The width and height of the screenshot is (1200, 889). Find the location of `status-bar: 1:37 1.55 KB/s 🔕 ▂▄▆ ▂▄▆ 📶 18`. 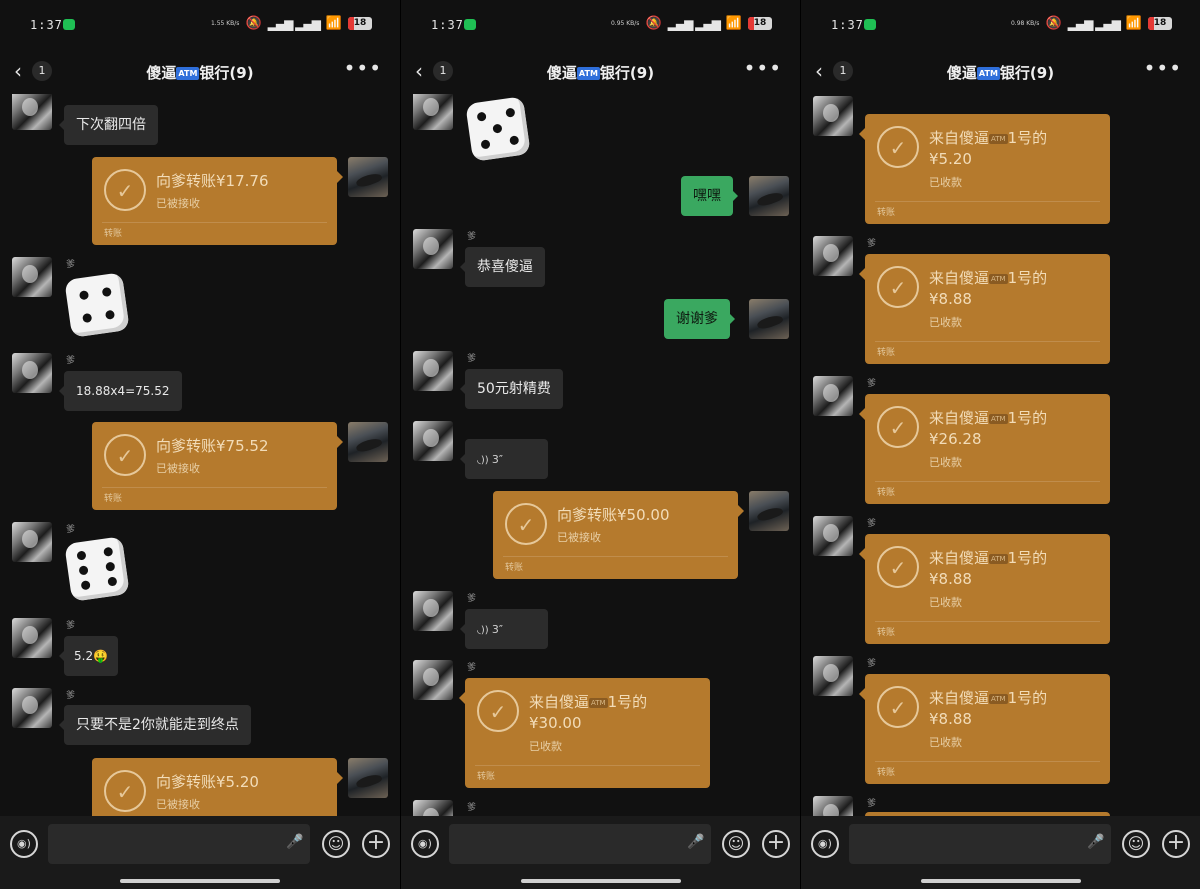

status-bar: 1:37 1.55 KB/s 🔕 ▂▄▆ ▂▄▆ 📶 18 is located at coordinates (200, 25).